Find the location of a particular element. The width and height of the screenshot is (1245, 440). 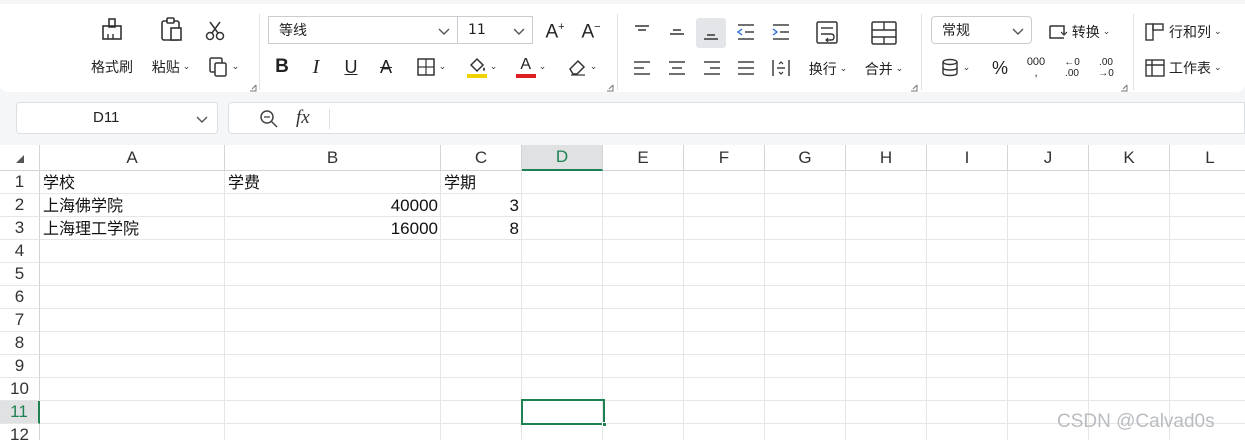

column-header-j: J is located at coordinates (1048, 158).